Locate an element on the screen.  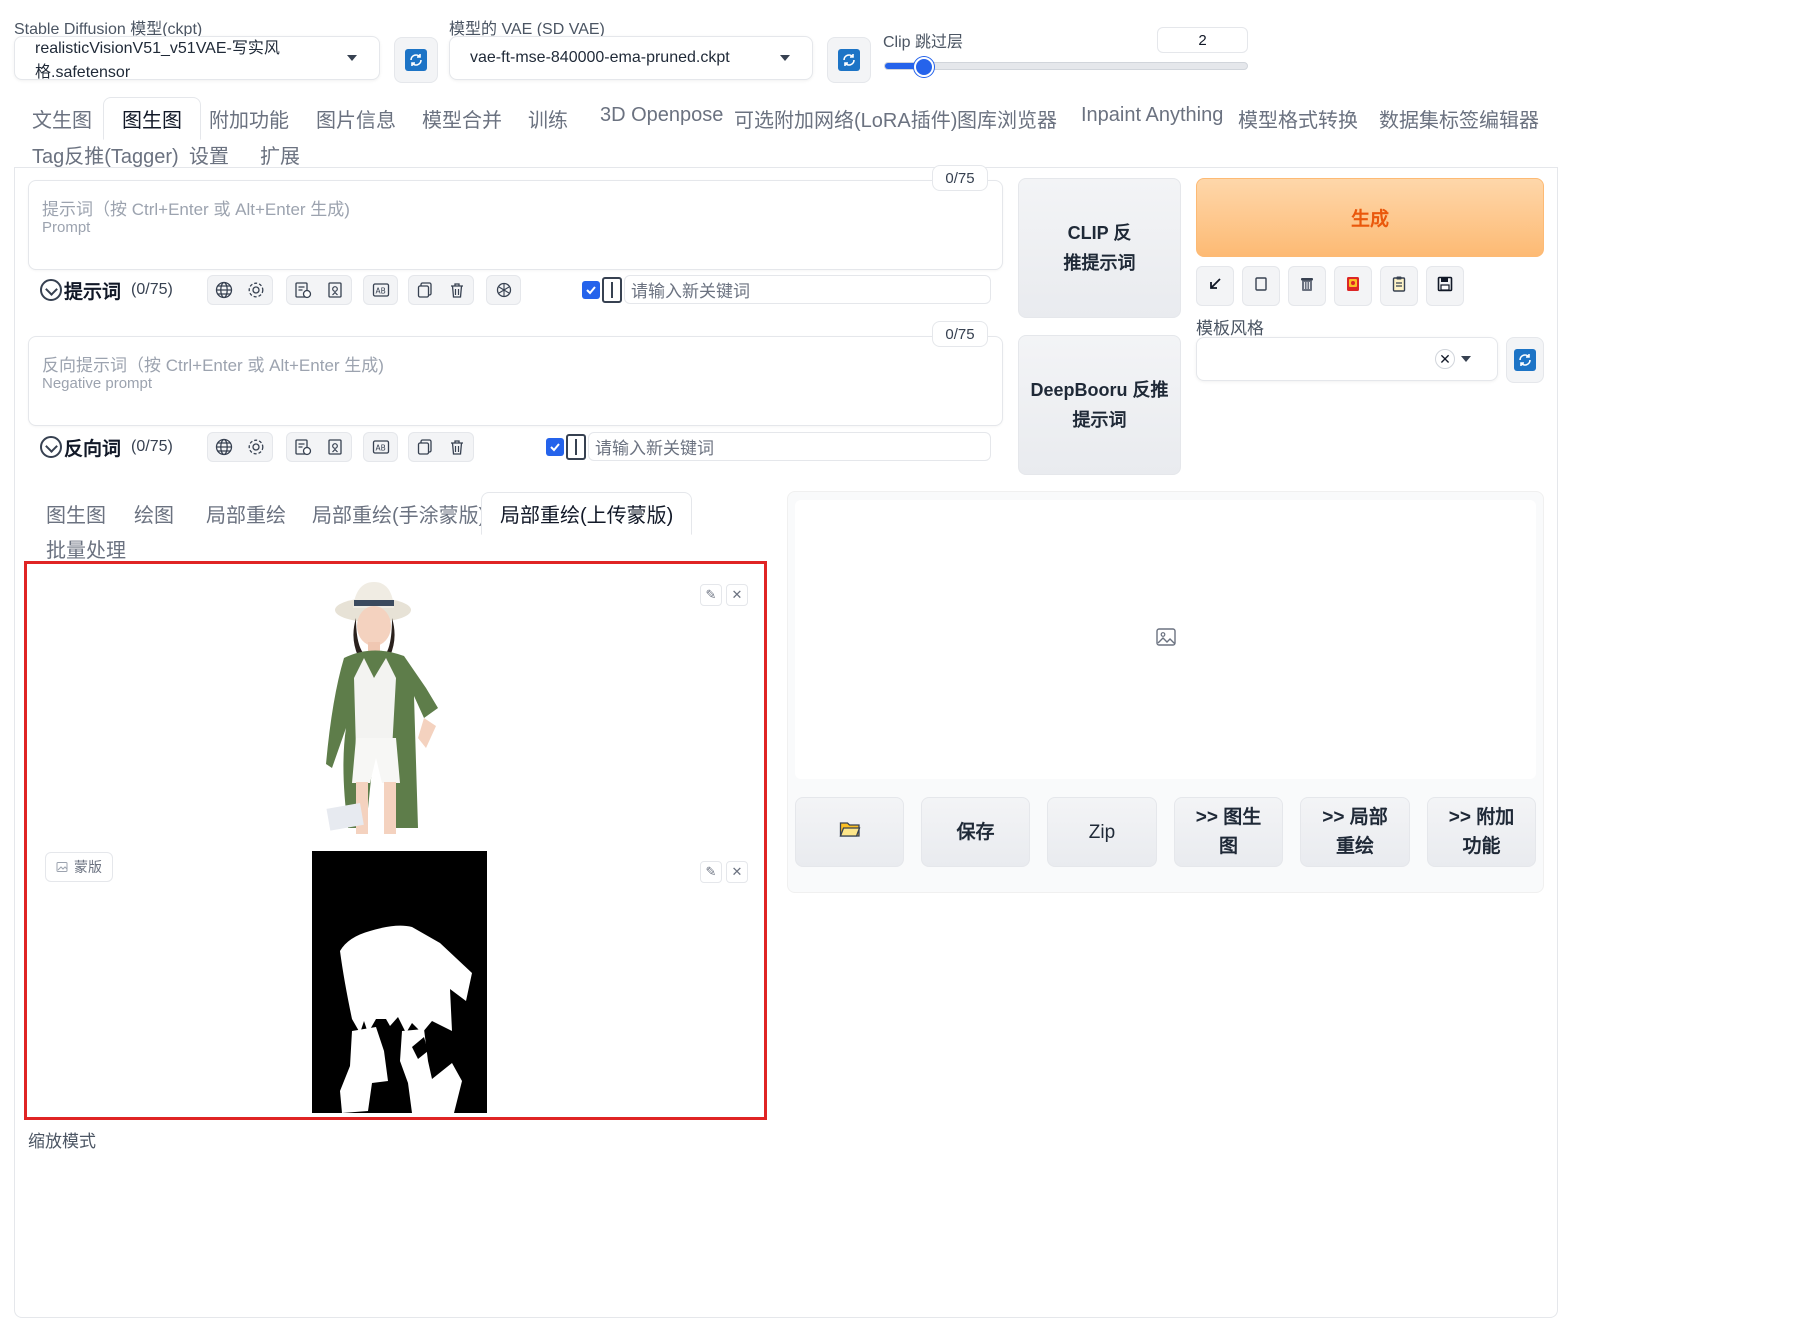
negative-keyword-checkbox is located at coordinates (555, 447).